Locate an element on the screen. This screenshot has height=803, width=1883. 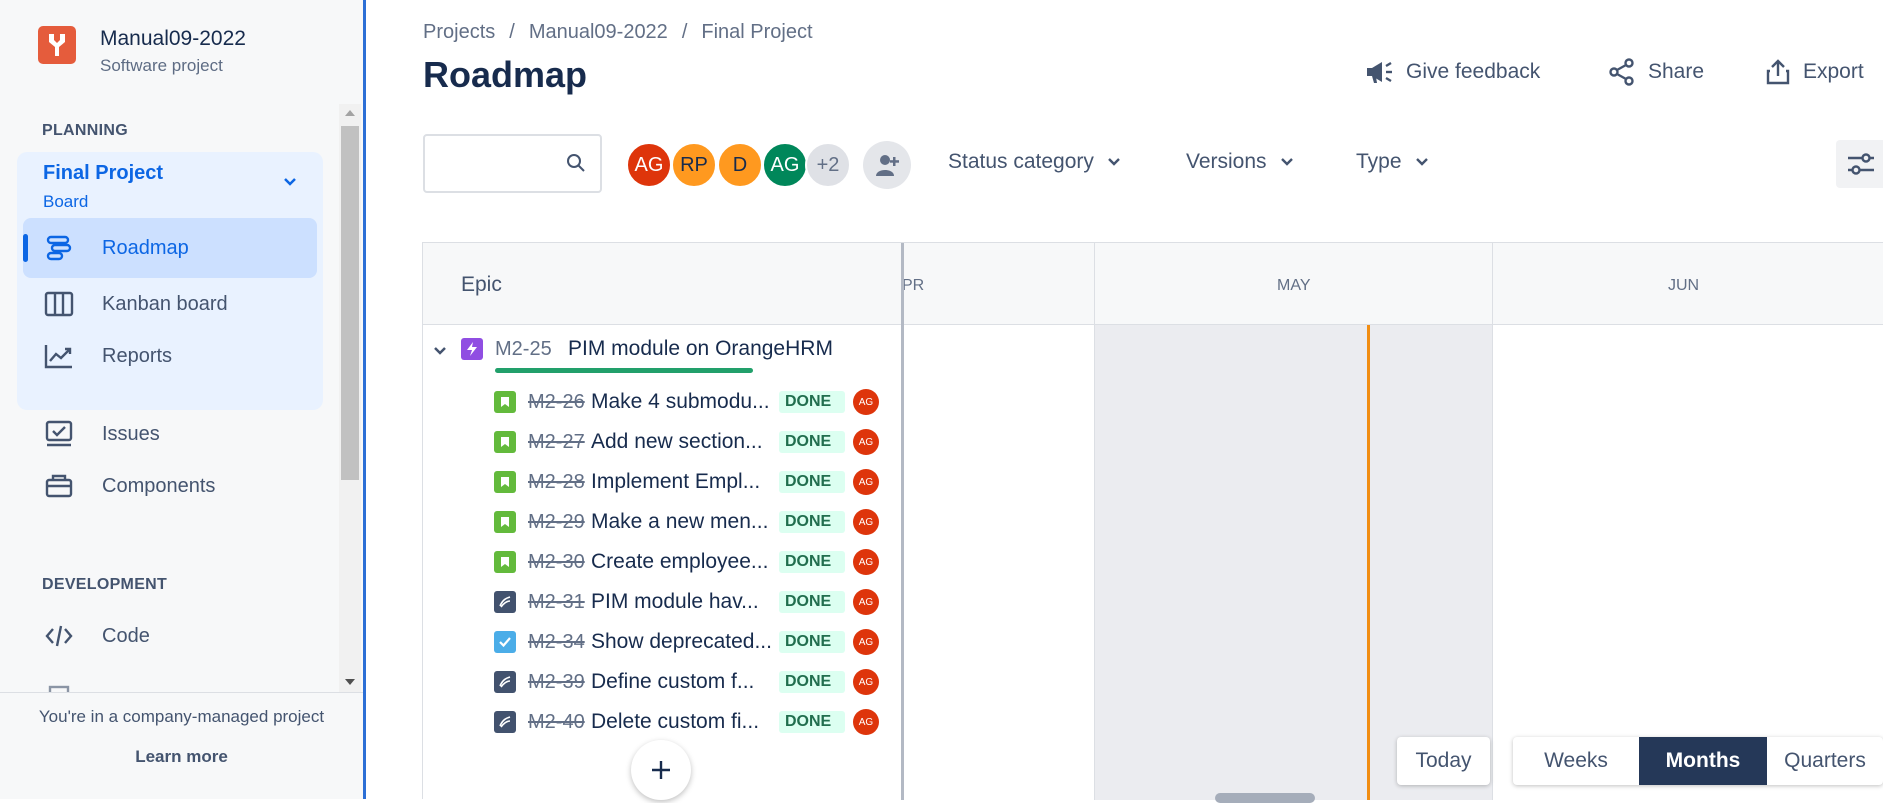
issue-key: M2-40 is located at coordinates (559, 722).